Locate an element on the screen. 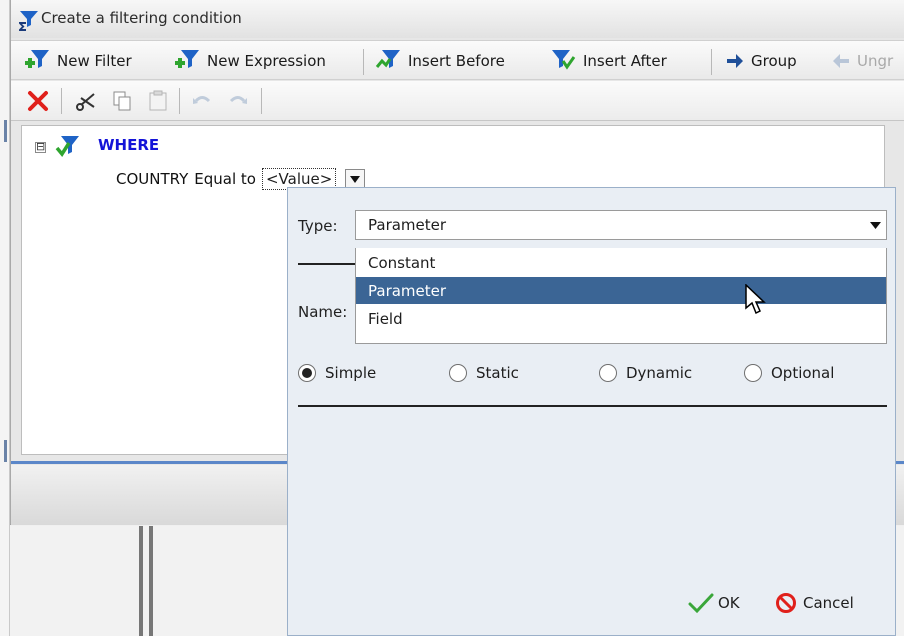  arrow-left-icon is located at coordinates (841, 61).